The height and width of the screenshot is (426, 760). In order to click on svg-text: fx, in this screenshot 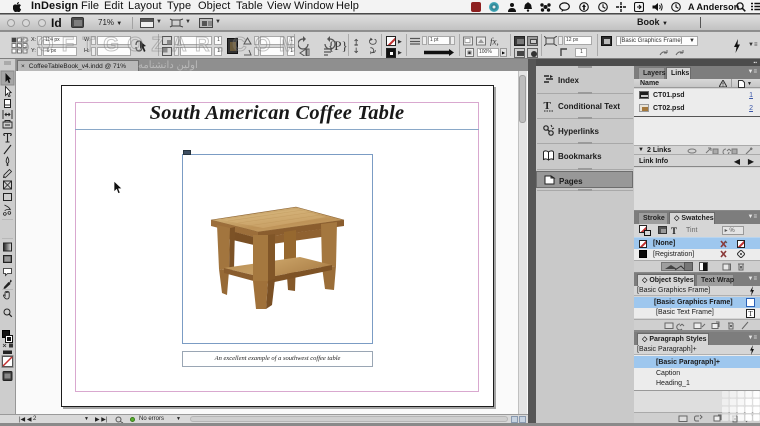, I will do `click(494, 42)`.